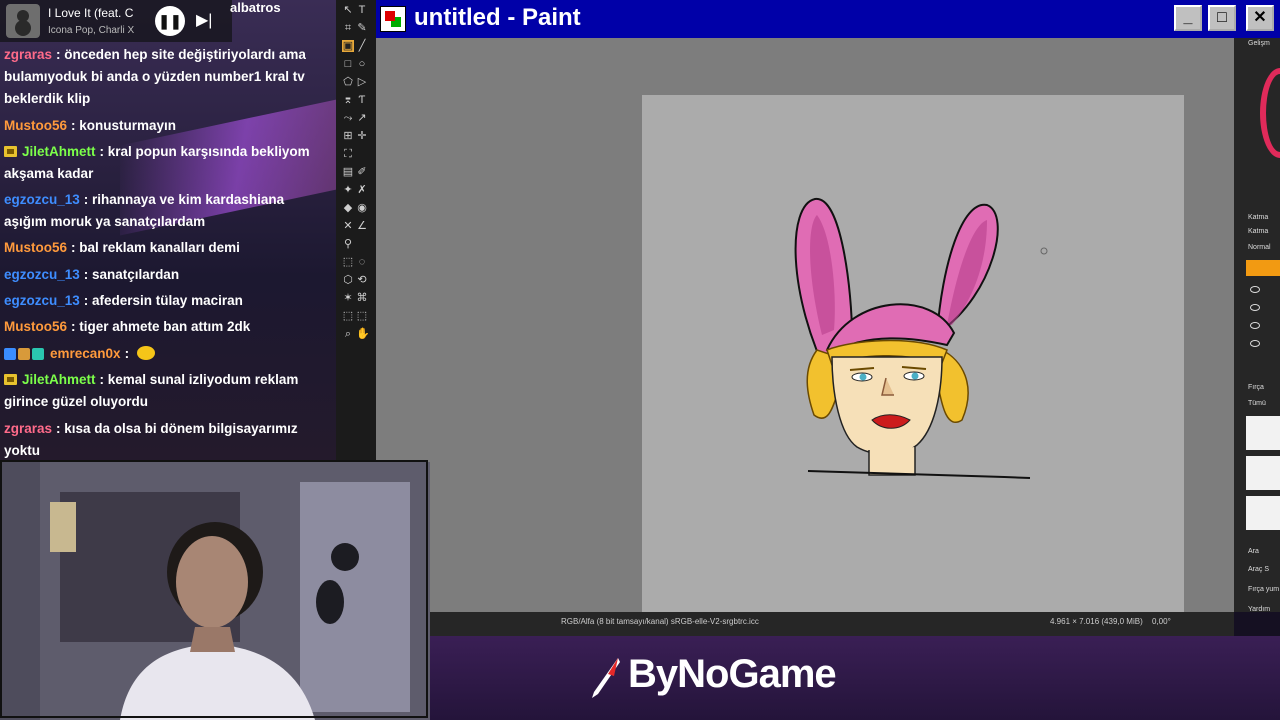 The width and height of the screenshot is (1280, 720). I want to click on hand-tool-icon: ✋, so click(363, 334).